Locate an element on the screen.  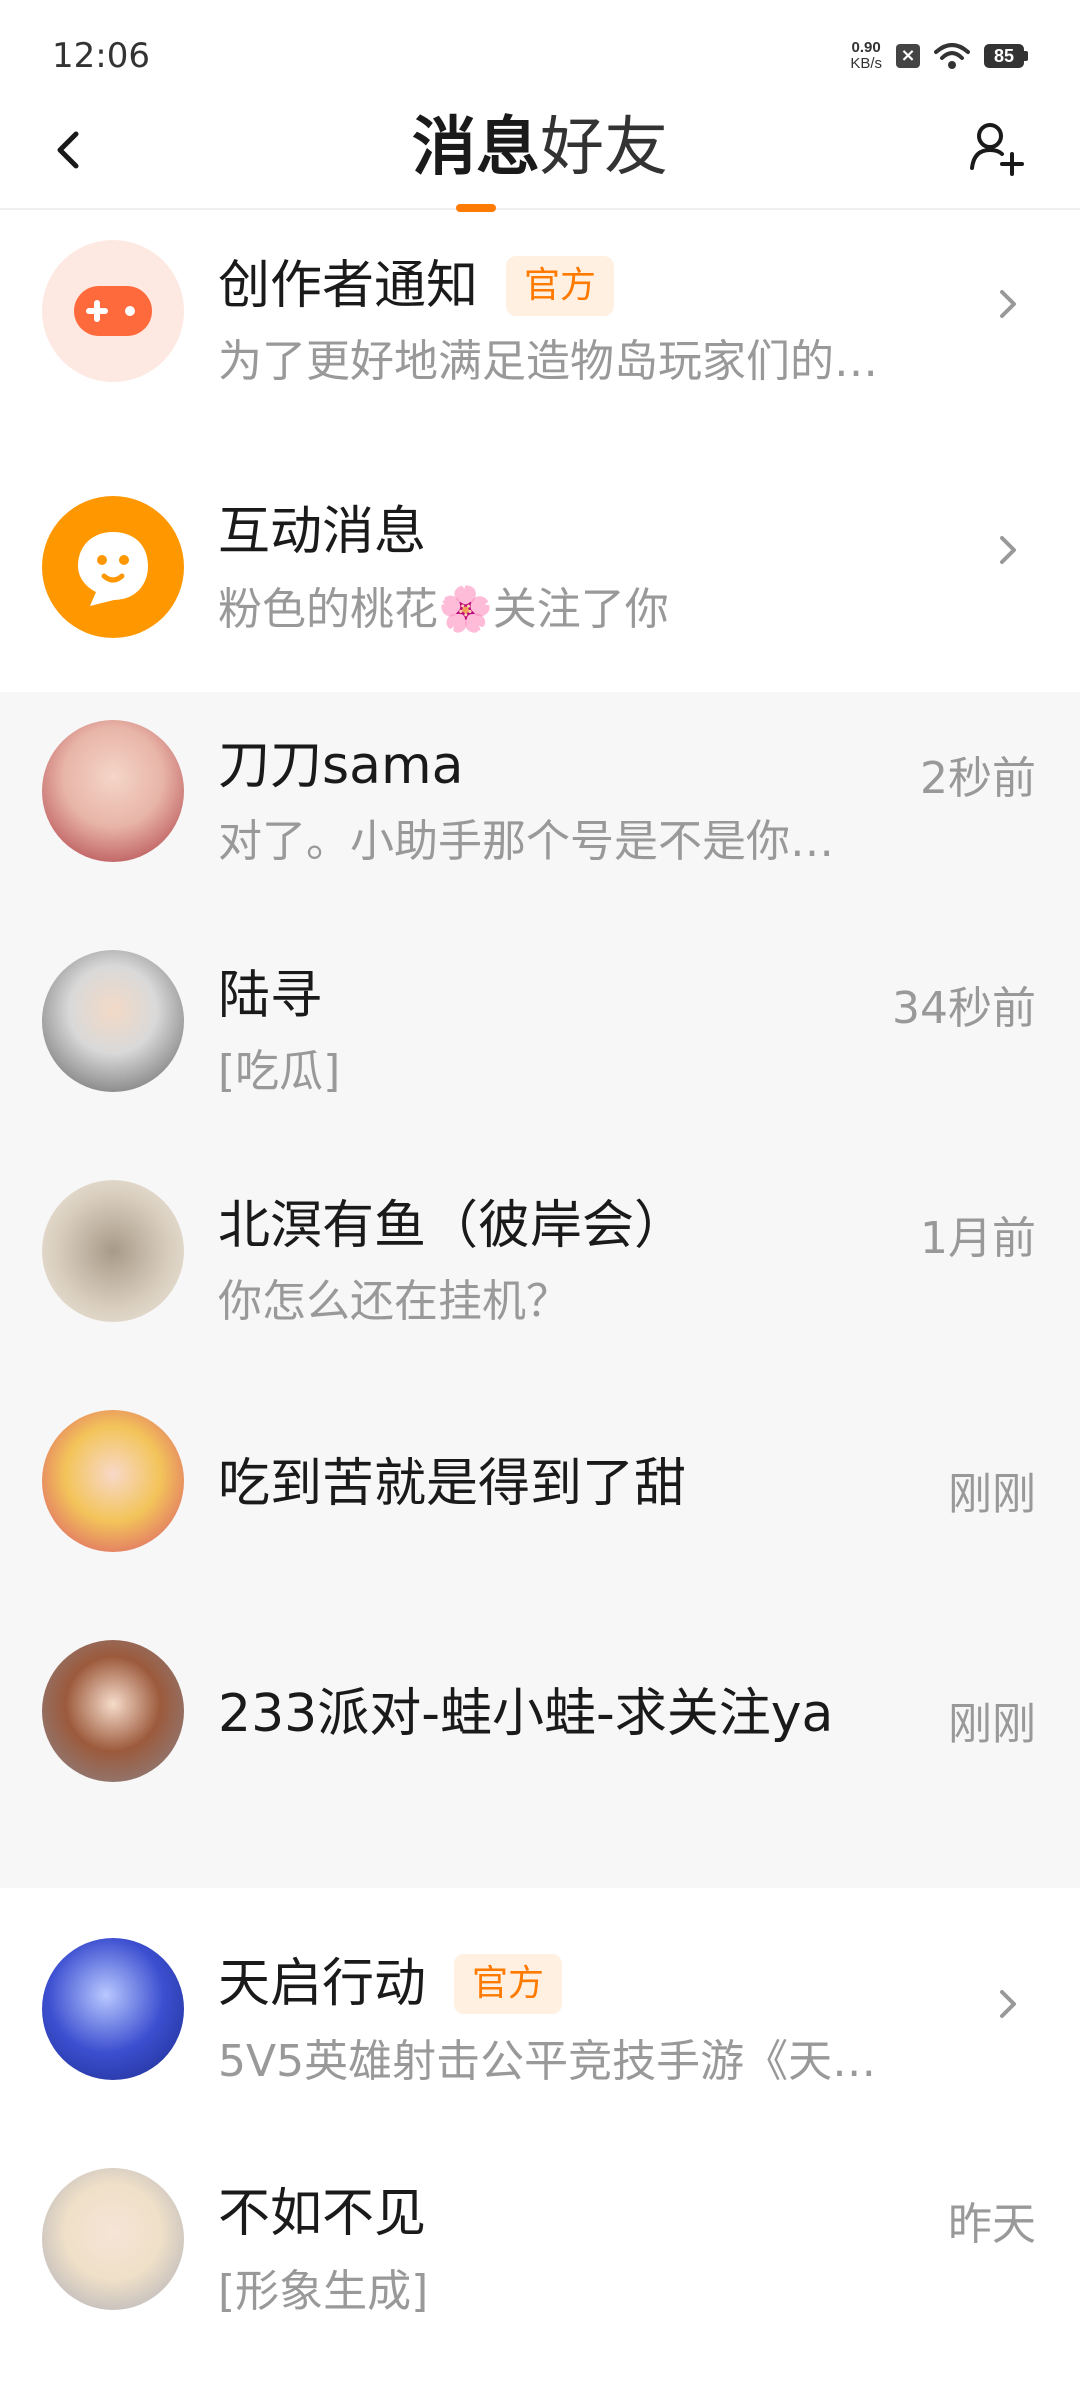
status-bar: 12:06 0.90 KB/s × 85 is located at coordinates (540, 50).